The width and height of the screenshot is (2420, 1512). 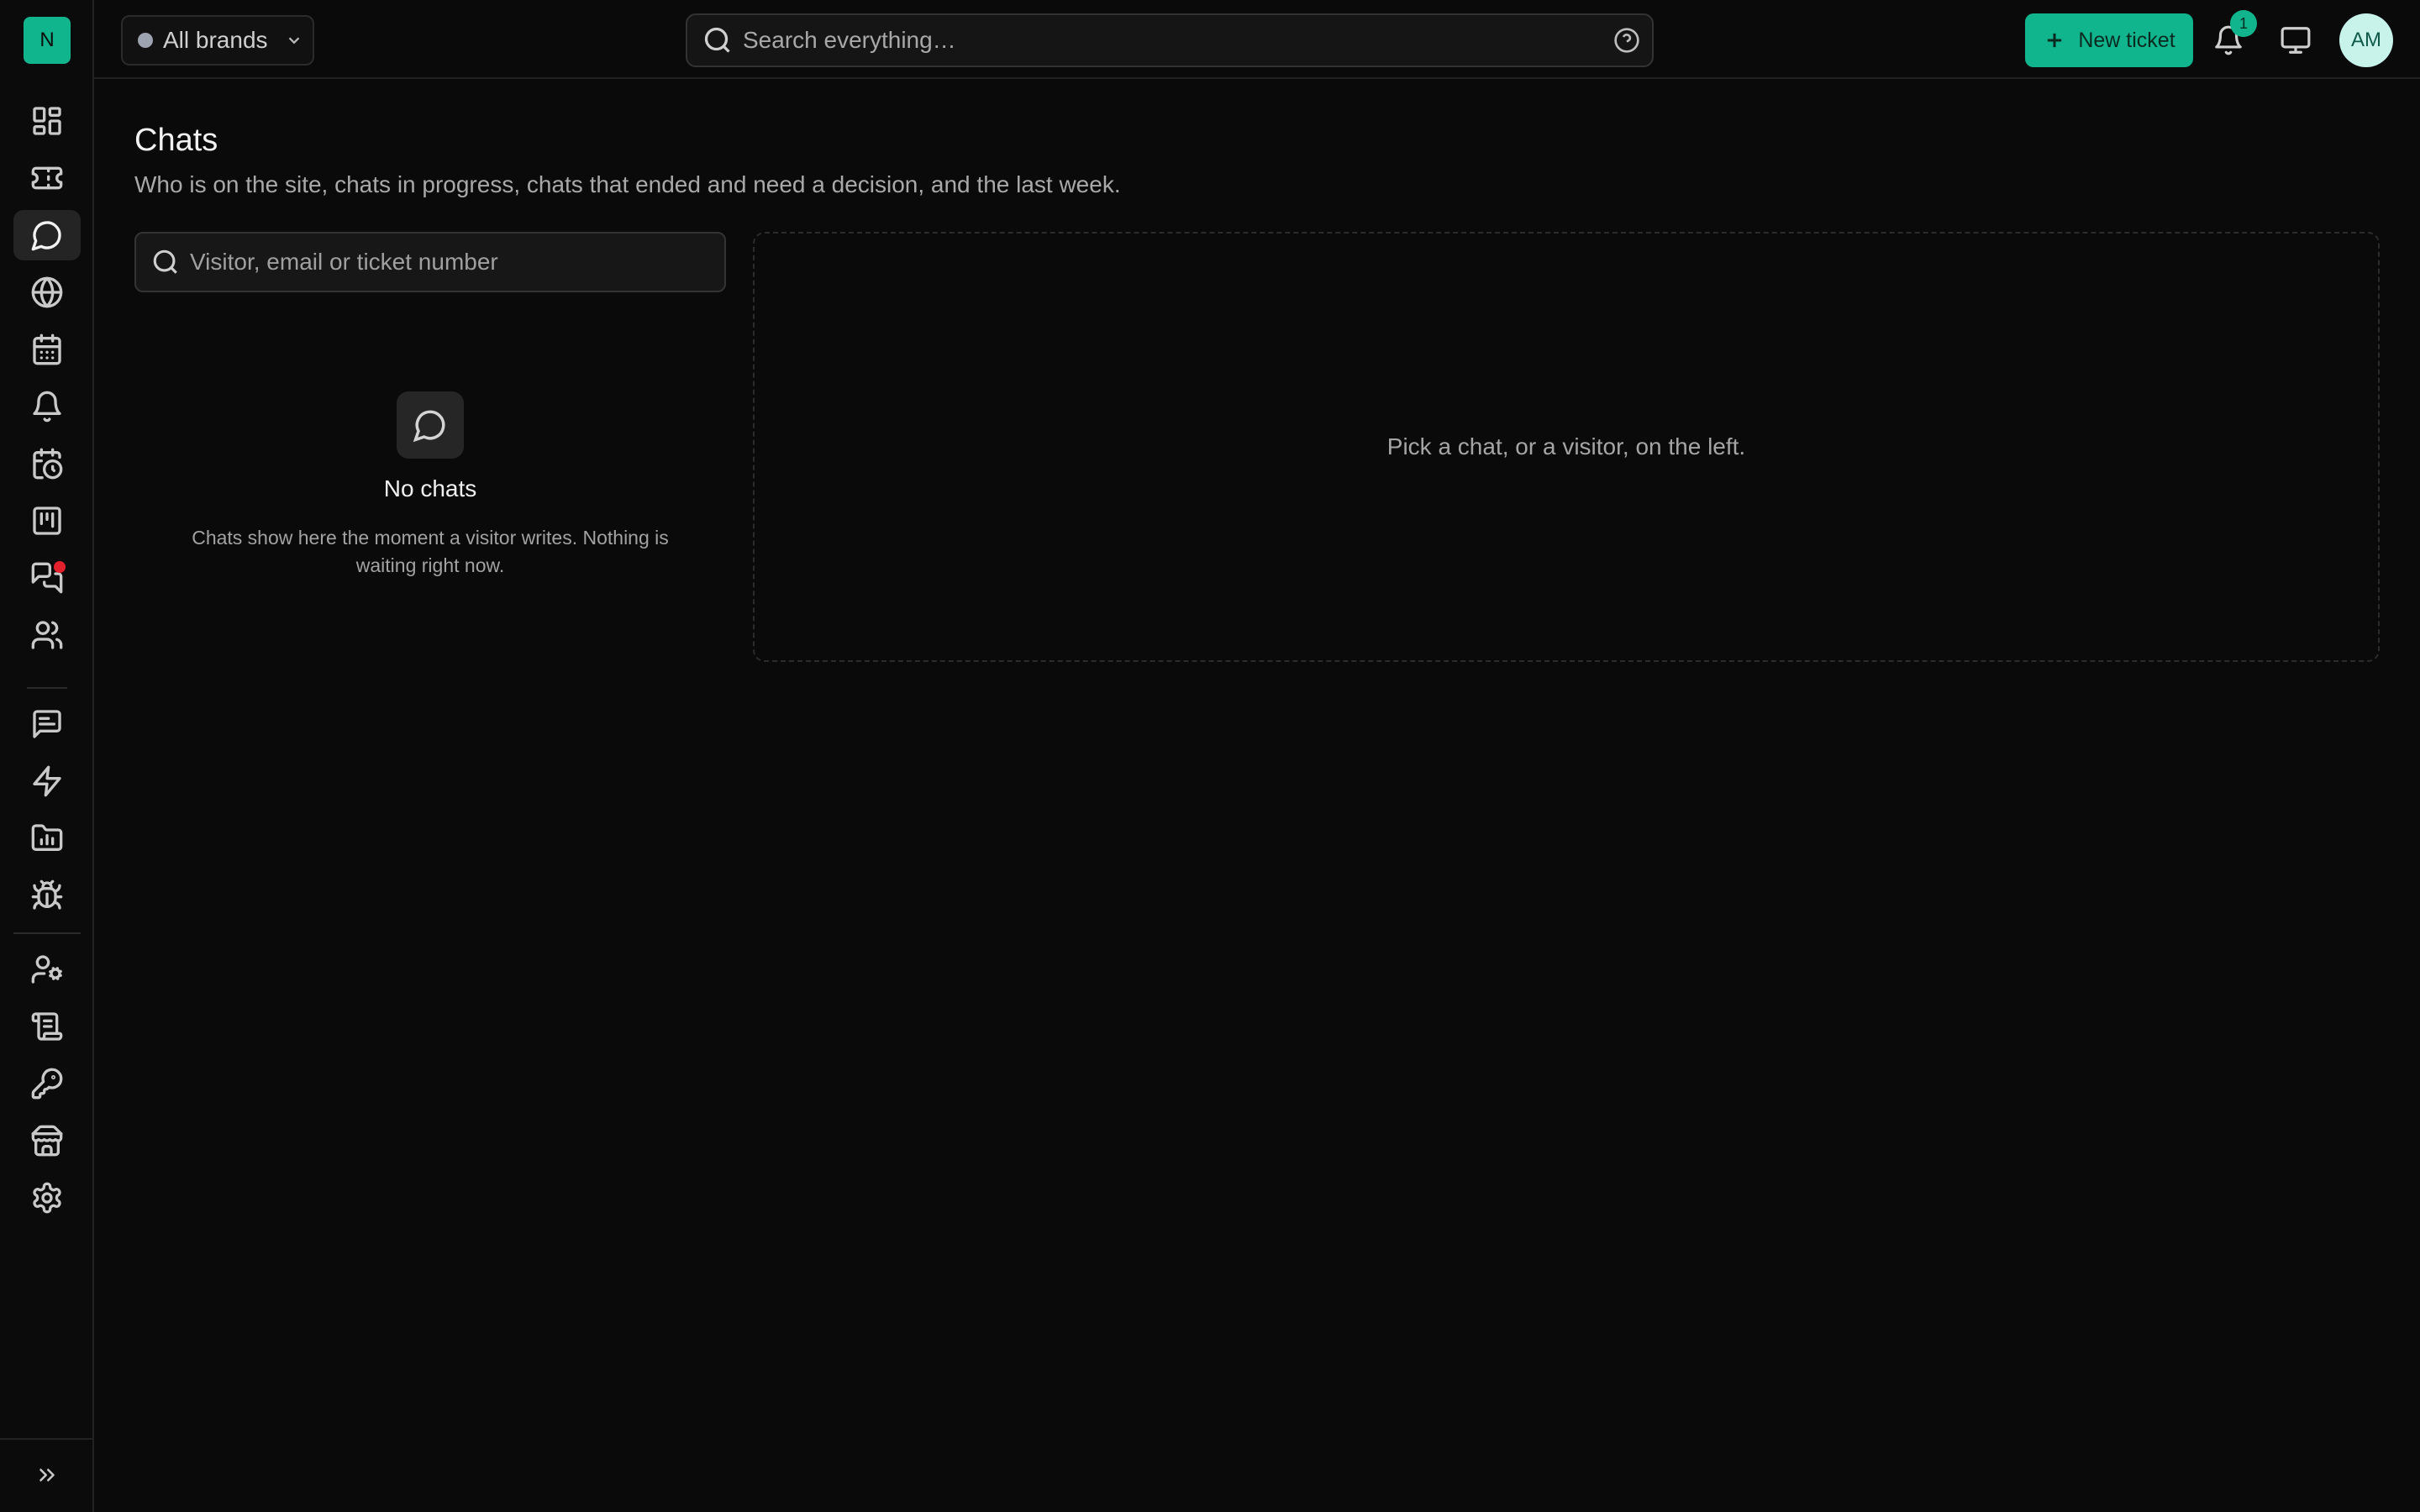 I want to click on sidebar-item-chats, so click(x=47, y=235).